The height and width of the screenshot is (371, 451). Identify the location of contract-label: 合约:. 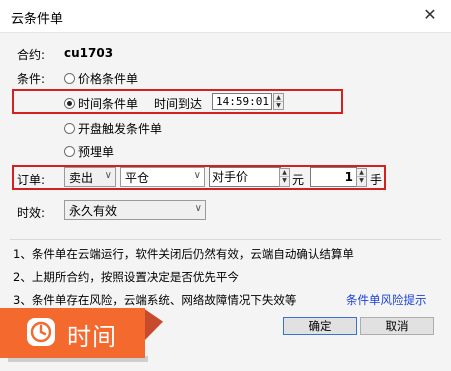
(31, 55).